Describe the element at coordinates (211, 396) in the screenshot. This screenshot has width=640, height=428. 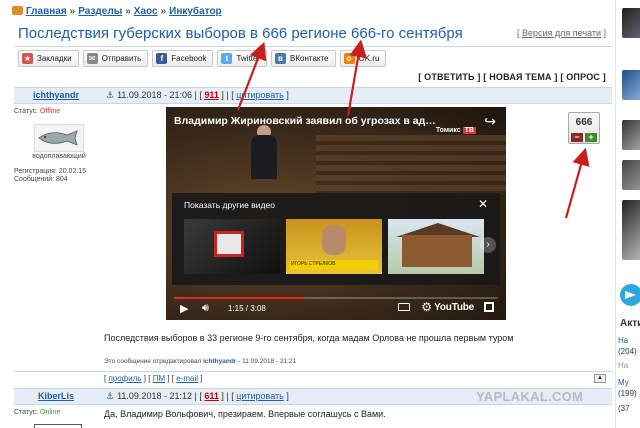
I see `post-number-link: 611` at that location.